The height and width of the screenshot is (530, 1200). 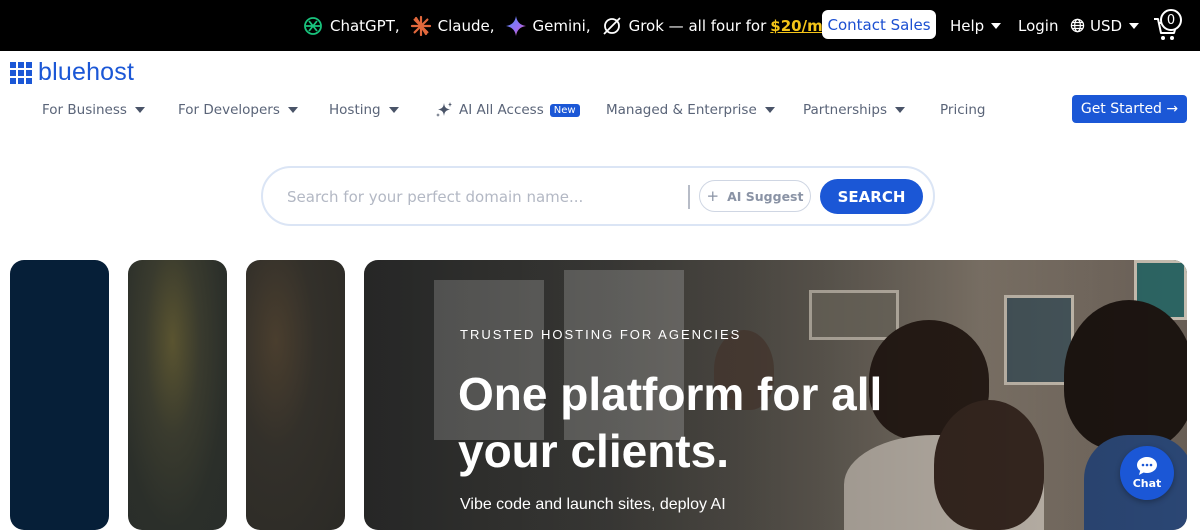 I want to click on cart-count-badge: 0, so click(x=1171, y=20).